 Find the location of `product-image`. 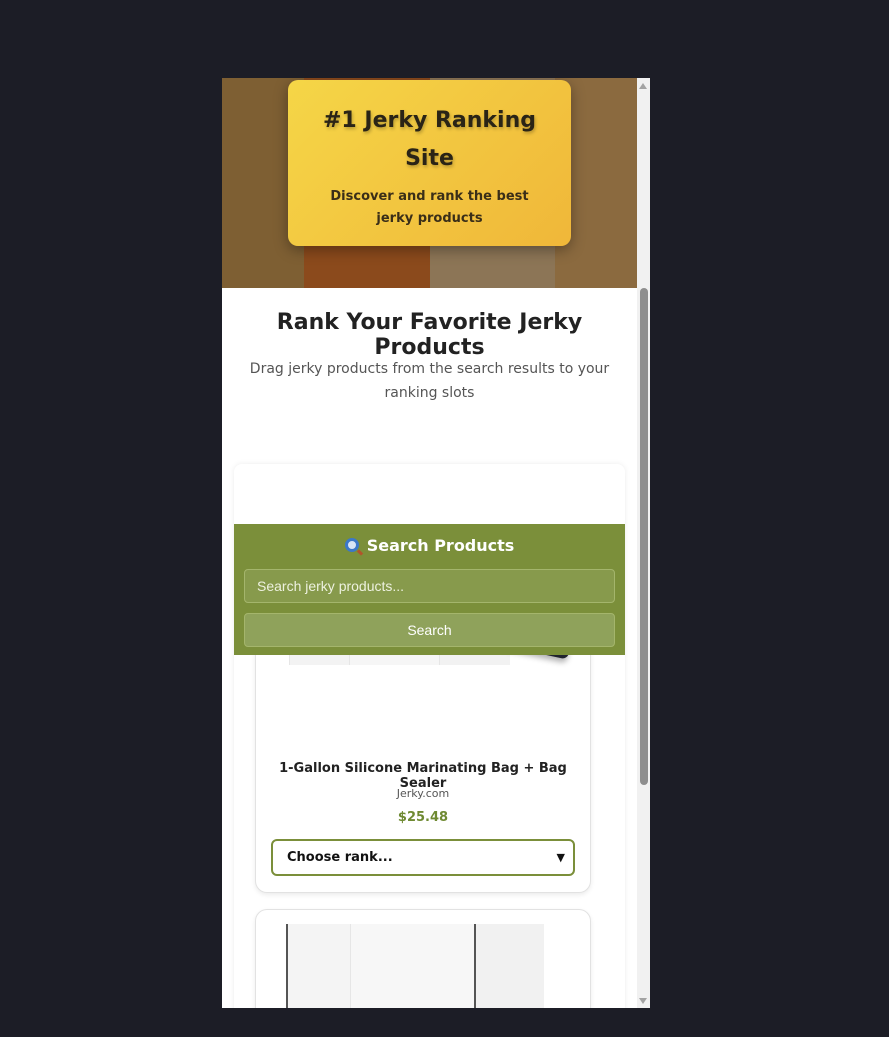

product-image is located at coordinates (415, 966).